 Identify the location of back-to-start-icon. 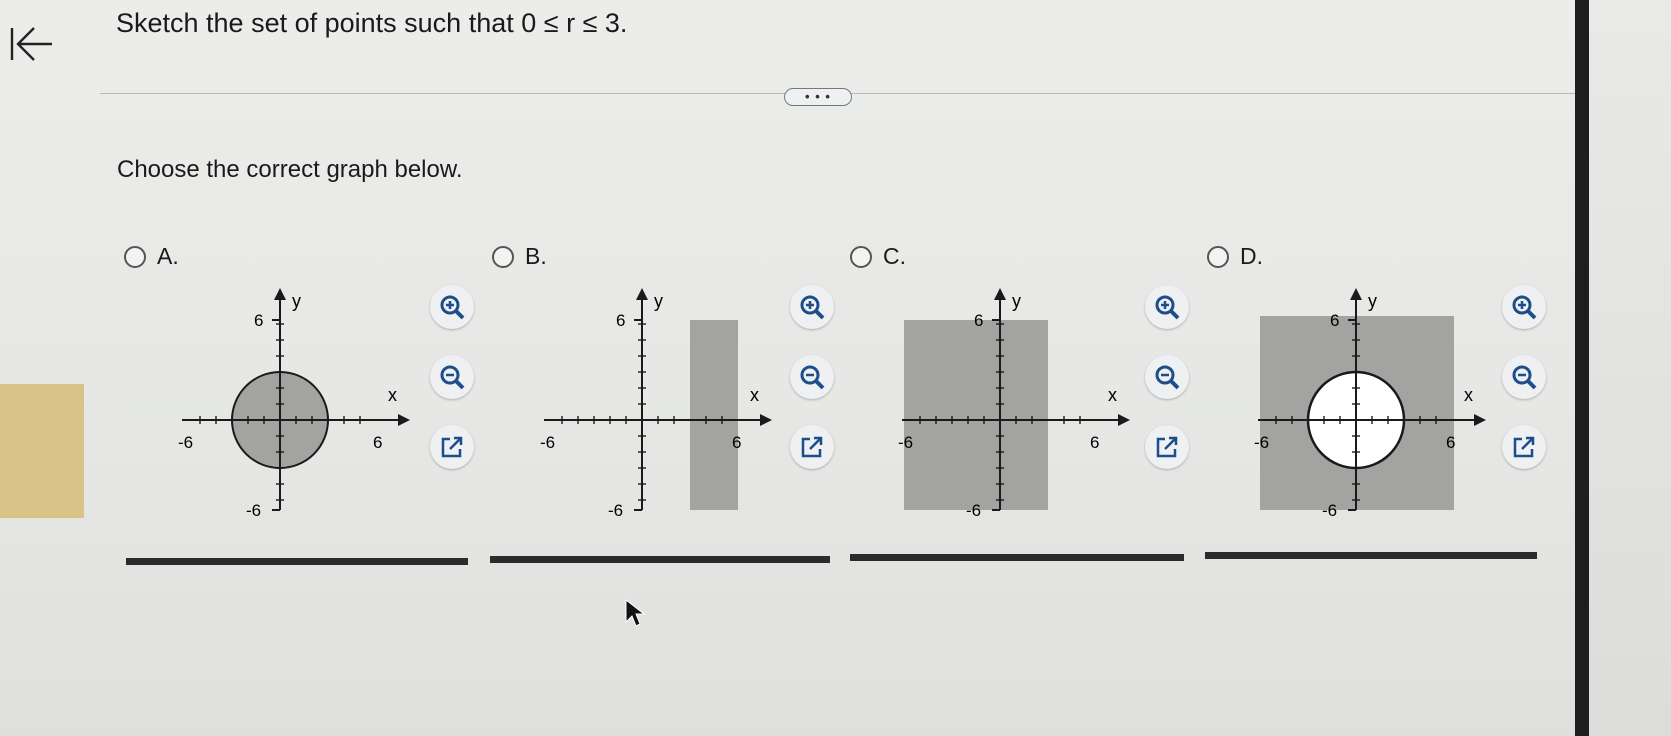
(31, 44).